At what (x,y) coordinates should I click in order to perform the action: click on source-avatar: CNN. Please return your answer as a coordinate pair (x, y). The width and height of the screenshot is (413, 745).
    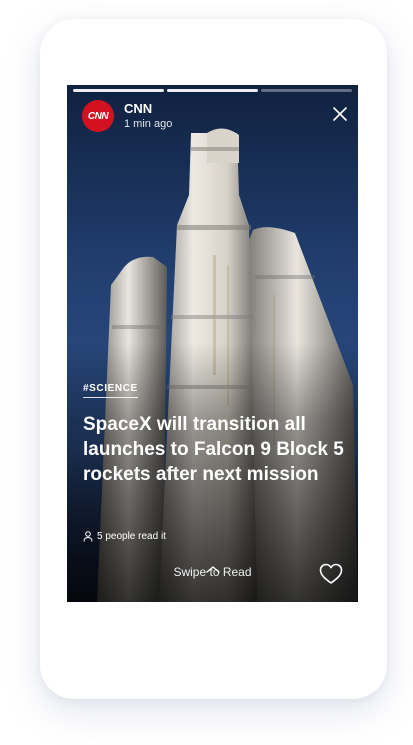
    Looking at the image, I should click on (98, 116).